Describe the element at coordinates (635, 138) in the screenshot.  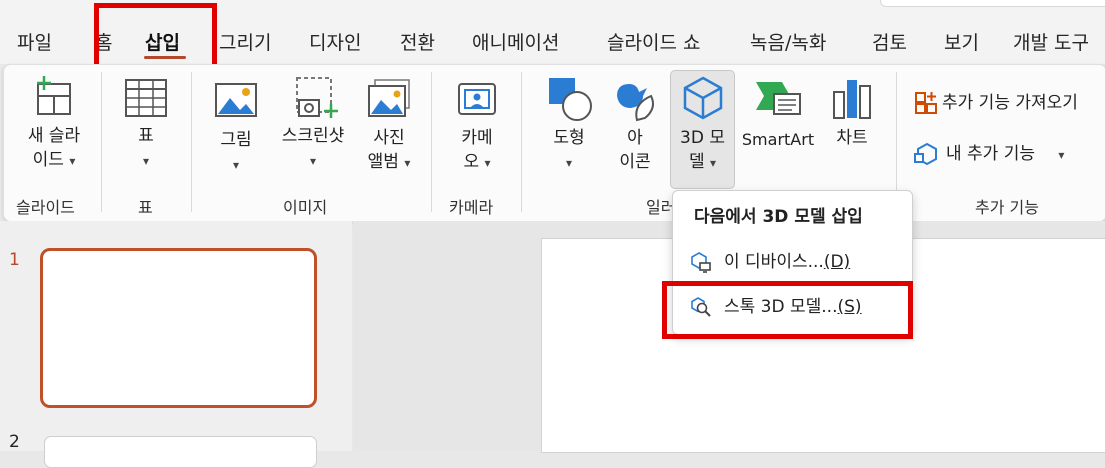
I see `icons-label-1: 아` at that location.